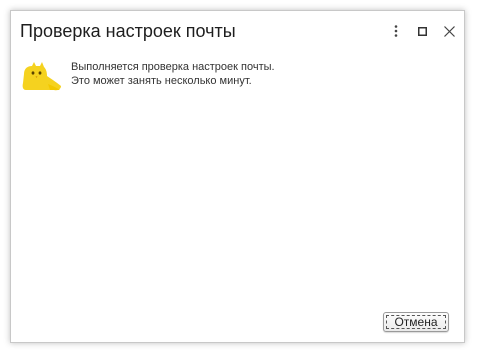 This screenshot has height=357, width=477. Describe the element at coordinates (173, 67) in the screenshot. I see `status-message-line-1: Выполняется проверка настроек почты.` at that location.